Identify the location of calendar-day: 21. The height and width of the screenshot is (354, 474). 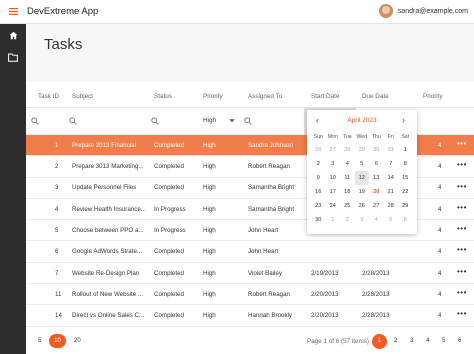
(391, 192).